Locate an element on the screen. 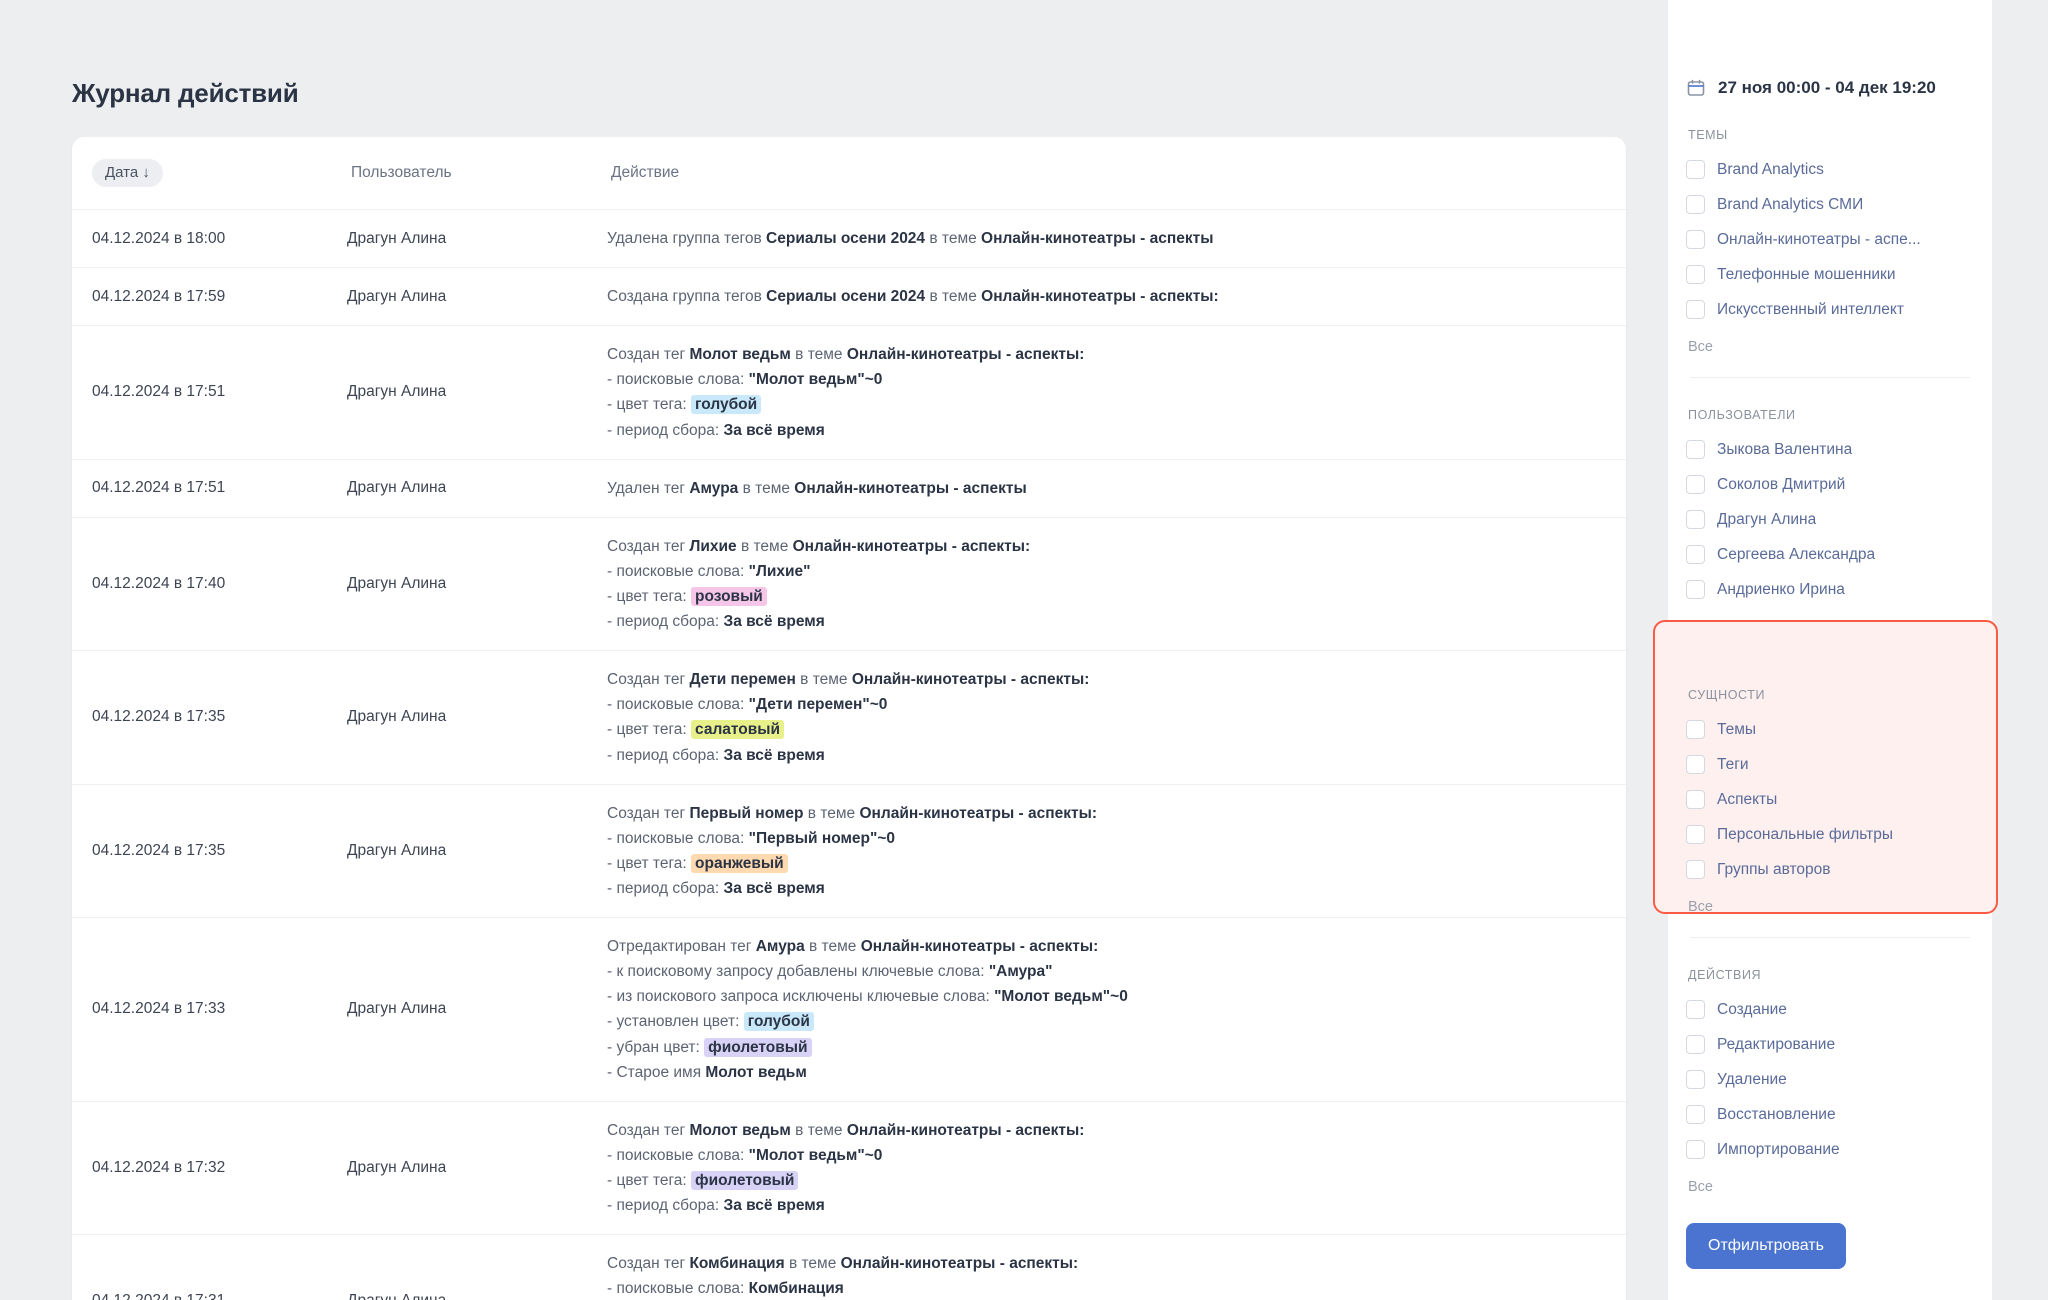 This screenshot has height=1300, width=2048. filter-option-2: Теги is located at coordinates (1830, 764).